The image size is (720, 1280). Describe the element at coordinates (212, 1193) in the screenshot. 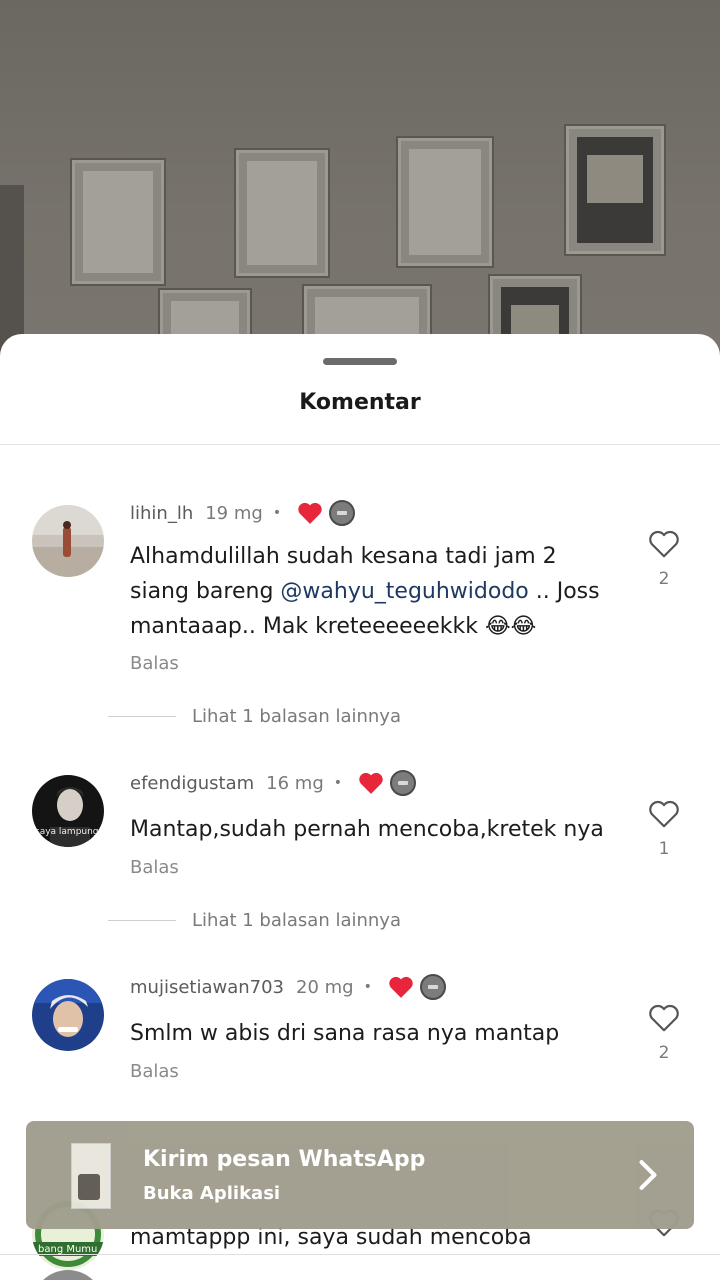

I see `banner-subtitle: Buka Aplikasi` at that location.